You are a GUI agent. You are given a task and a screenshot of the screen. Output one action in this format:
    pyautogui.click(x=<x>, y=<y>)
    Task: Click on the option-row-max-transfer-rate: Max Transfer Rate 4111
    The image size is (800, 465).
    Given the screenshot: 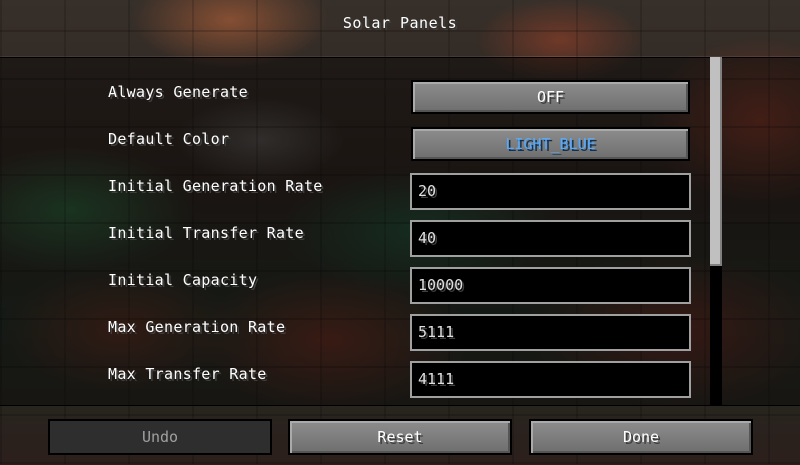 What is the action you would take?
    pyautogui.click(x=360, y=374)
    